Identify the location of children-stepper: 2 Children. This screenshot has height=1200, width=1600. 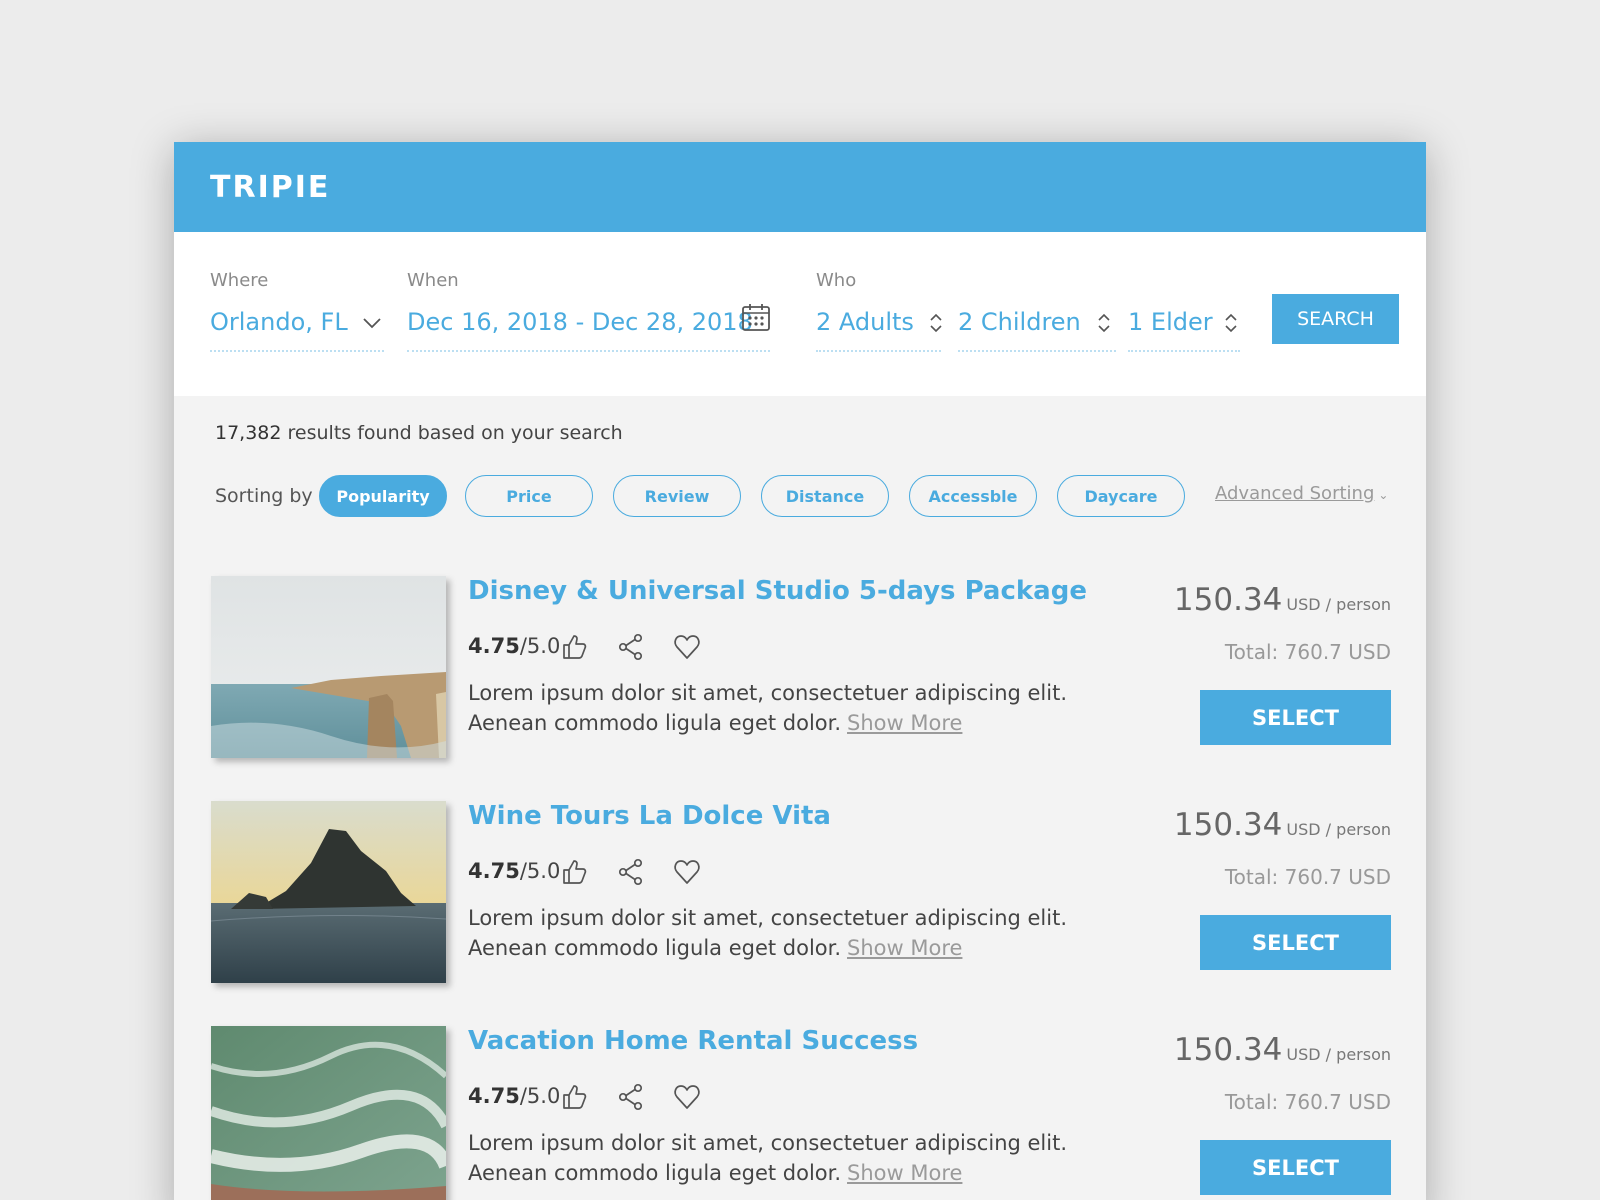
(1019, 322).